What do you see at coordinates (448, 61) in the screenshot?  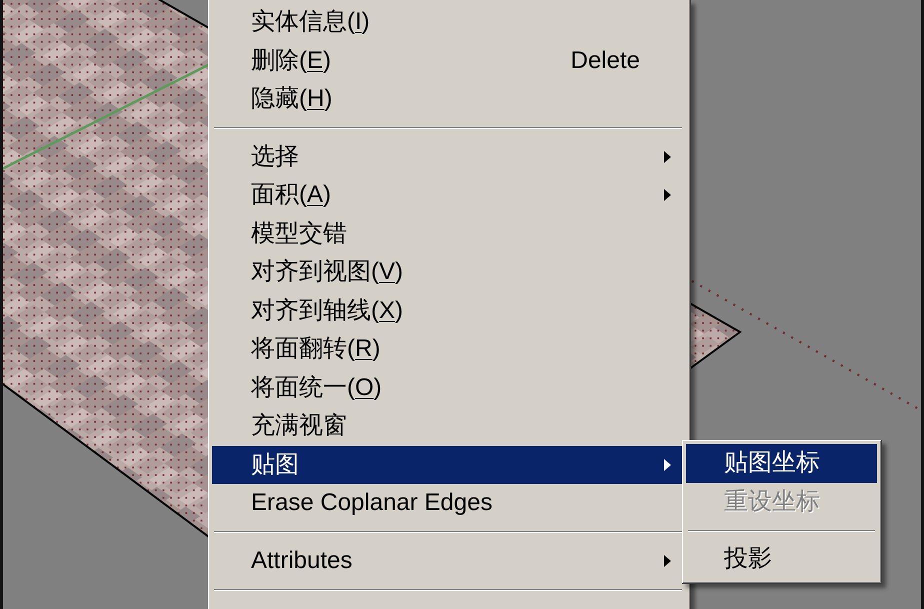 I see `menu-item: 删除(E) Delete` at bounding box center [448, 61].